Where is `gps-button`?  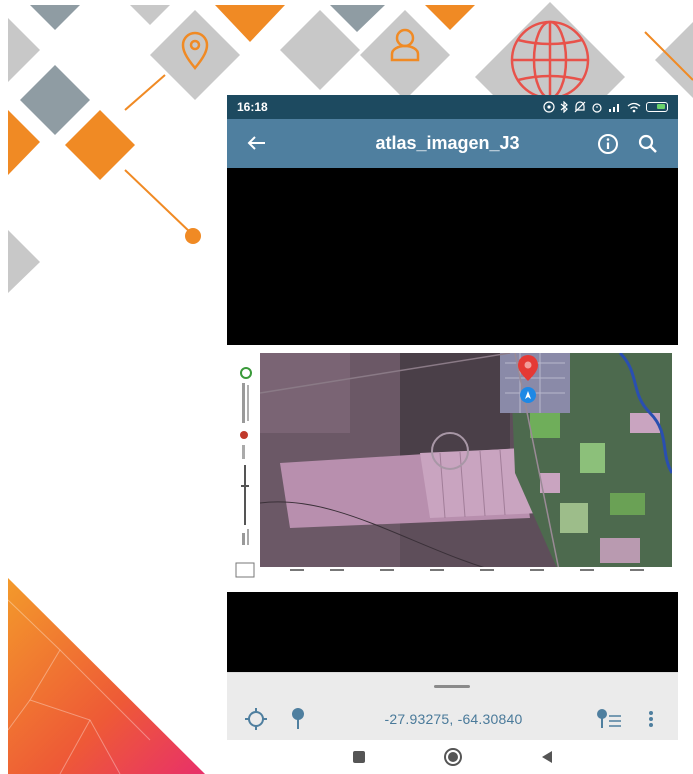
gps-button is located at coordinates (256, 719).